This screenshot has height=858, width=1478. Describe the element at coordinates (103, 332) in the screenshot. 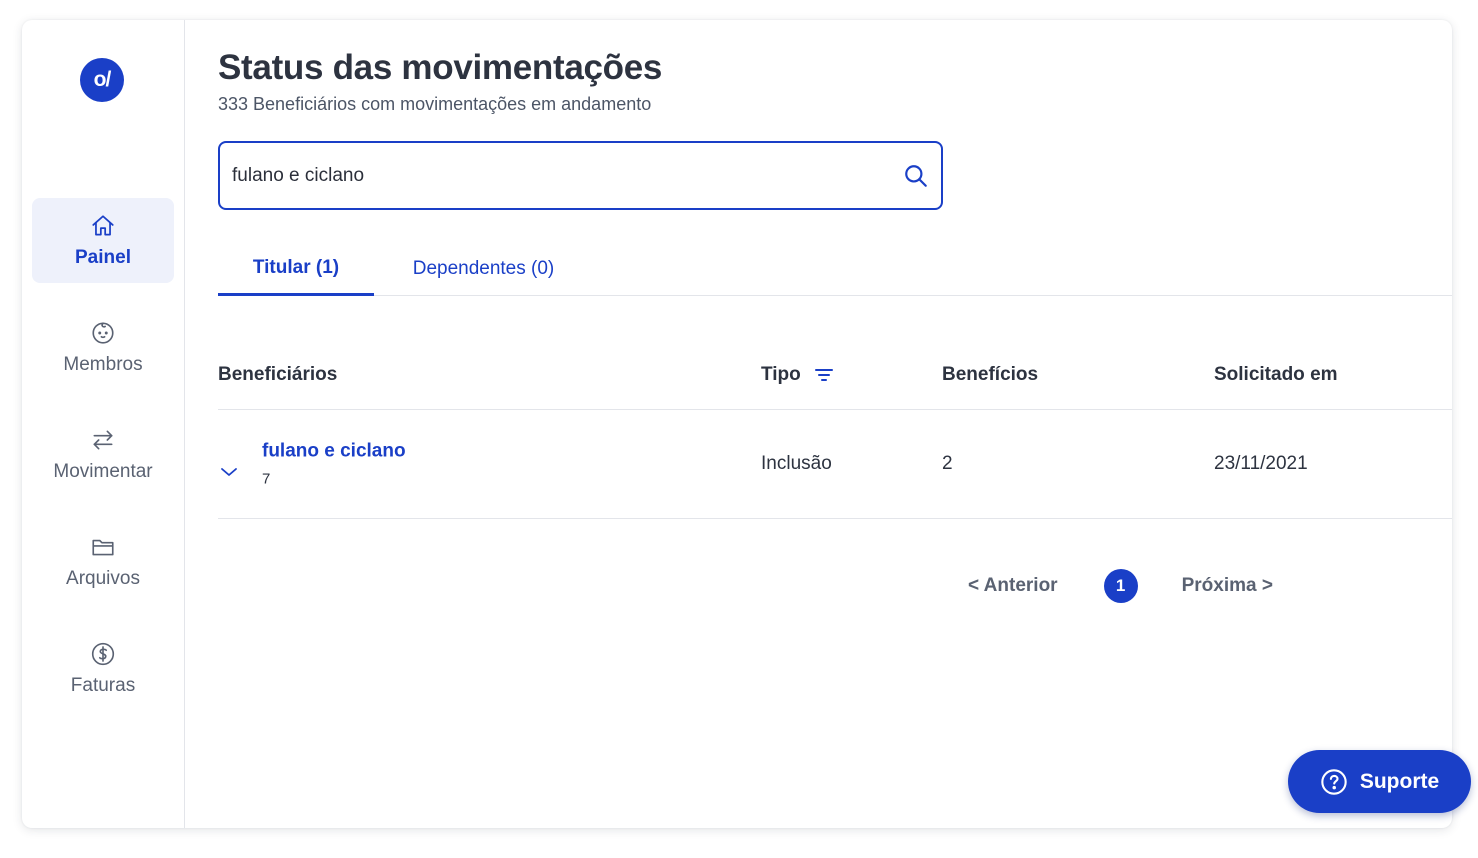

I see `baby-face-icon` at that location.